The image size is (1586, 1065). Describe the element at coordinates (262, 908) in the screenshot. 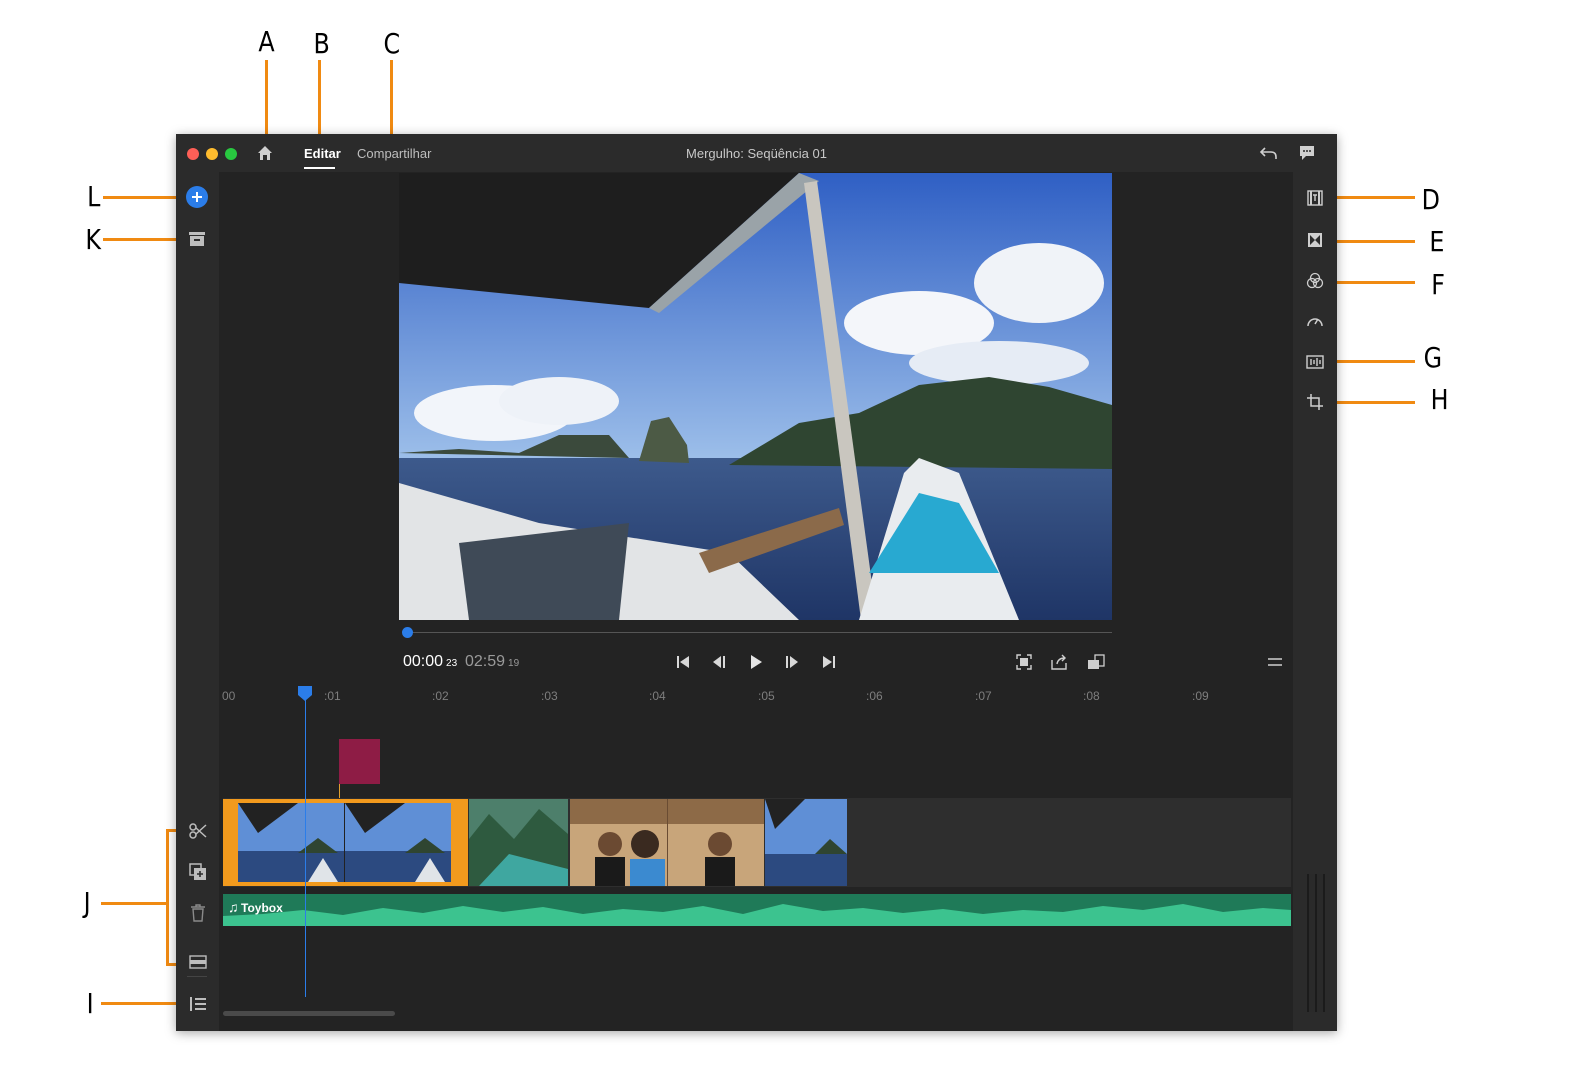

I see `audio-clip-label: Toybox` at that location.